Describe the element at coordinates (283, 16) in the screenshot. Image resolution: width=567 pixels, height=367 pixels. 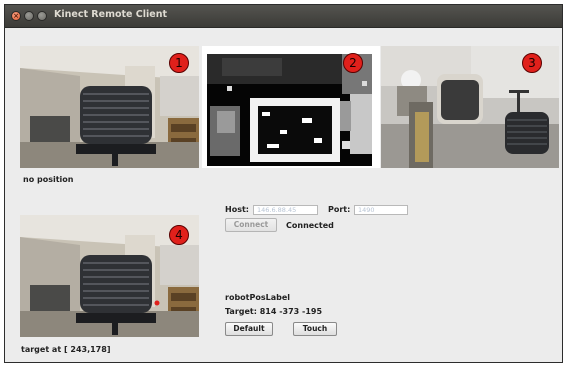
I see `title-bar: × Kinect Remote Client` at that location.